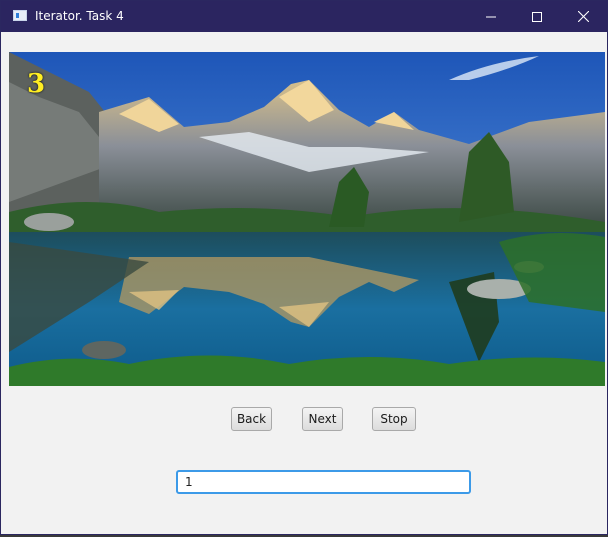 The image size is (608, 537). What do you see at coordinates (20, 15) in the screenshot?
I see `app-icon` at bounding box center [20, 15].